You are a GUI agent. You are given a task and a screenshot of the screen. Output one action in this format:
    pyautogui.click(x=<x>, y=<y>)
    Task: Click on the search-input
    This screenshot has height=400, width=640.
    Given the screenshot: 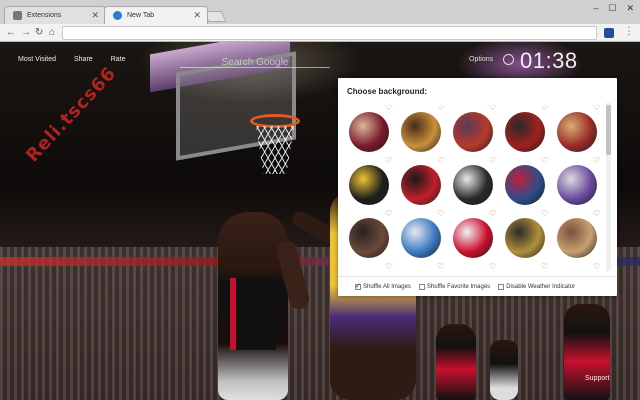 What is the action you would take?
    pyautogui.click(x=255, y=62)
    